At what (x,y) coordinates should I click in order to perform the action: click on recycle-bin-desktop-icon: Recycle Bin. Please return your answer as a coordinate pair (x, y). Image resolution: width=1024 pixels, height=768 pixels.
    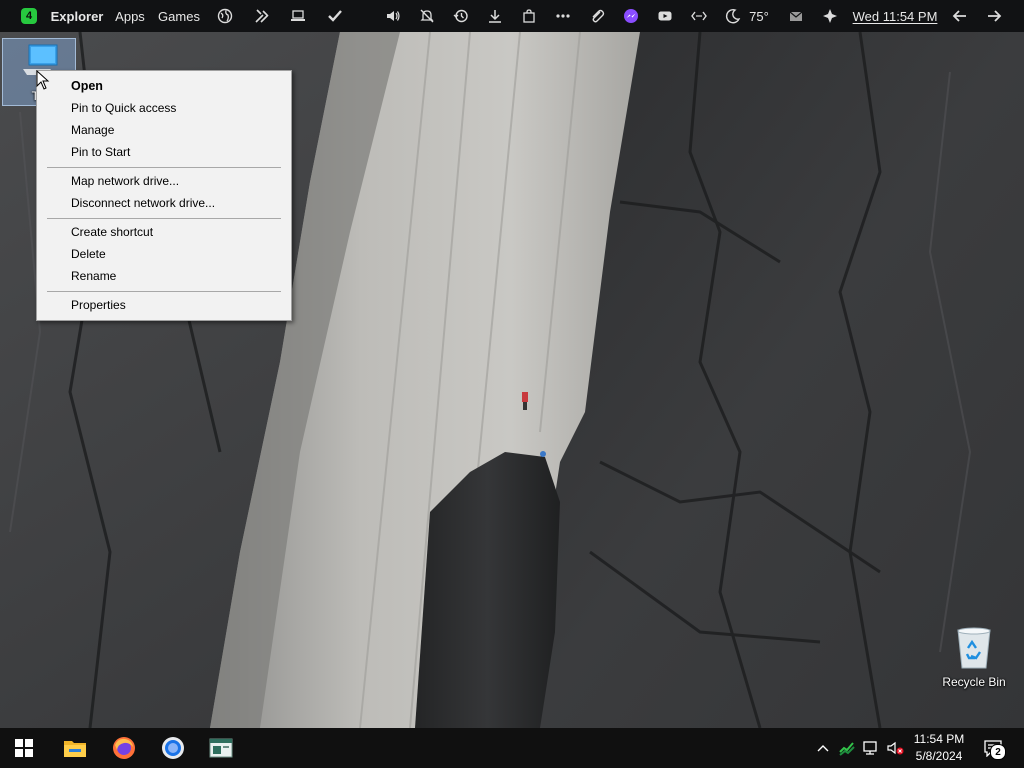
    Looking at the image, I should click on (974, 657).